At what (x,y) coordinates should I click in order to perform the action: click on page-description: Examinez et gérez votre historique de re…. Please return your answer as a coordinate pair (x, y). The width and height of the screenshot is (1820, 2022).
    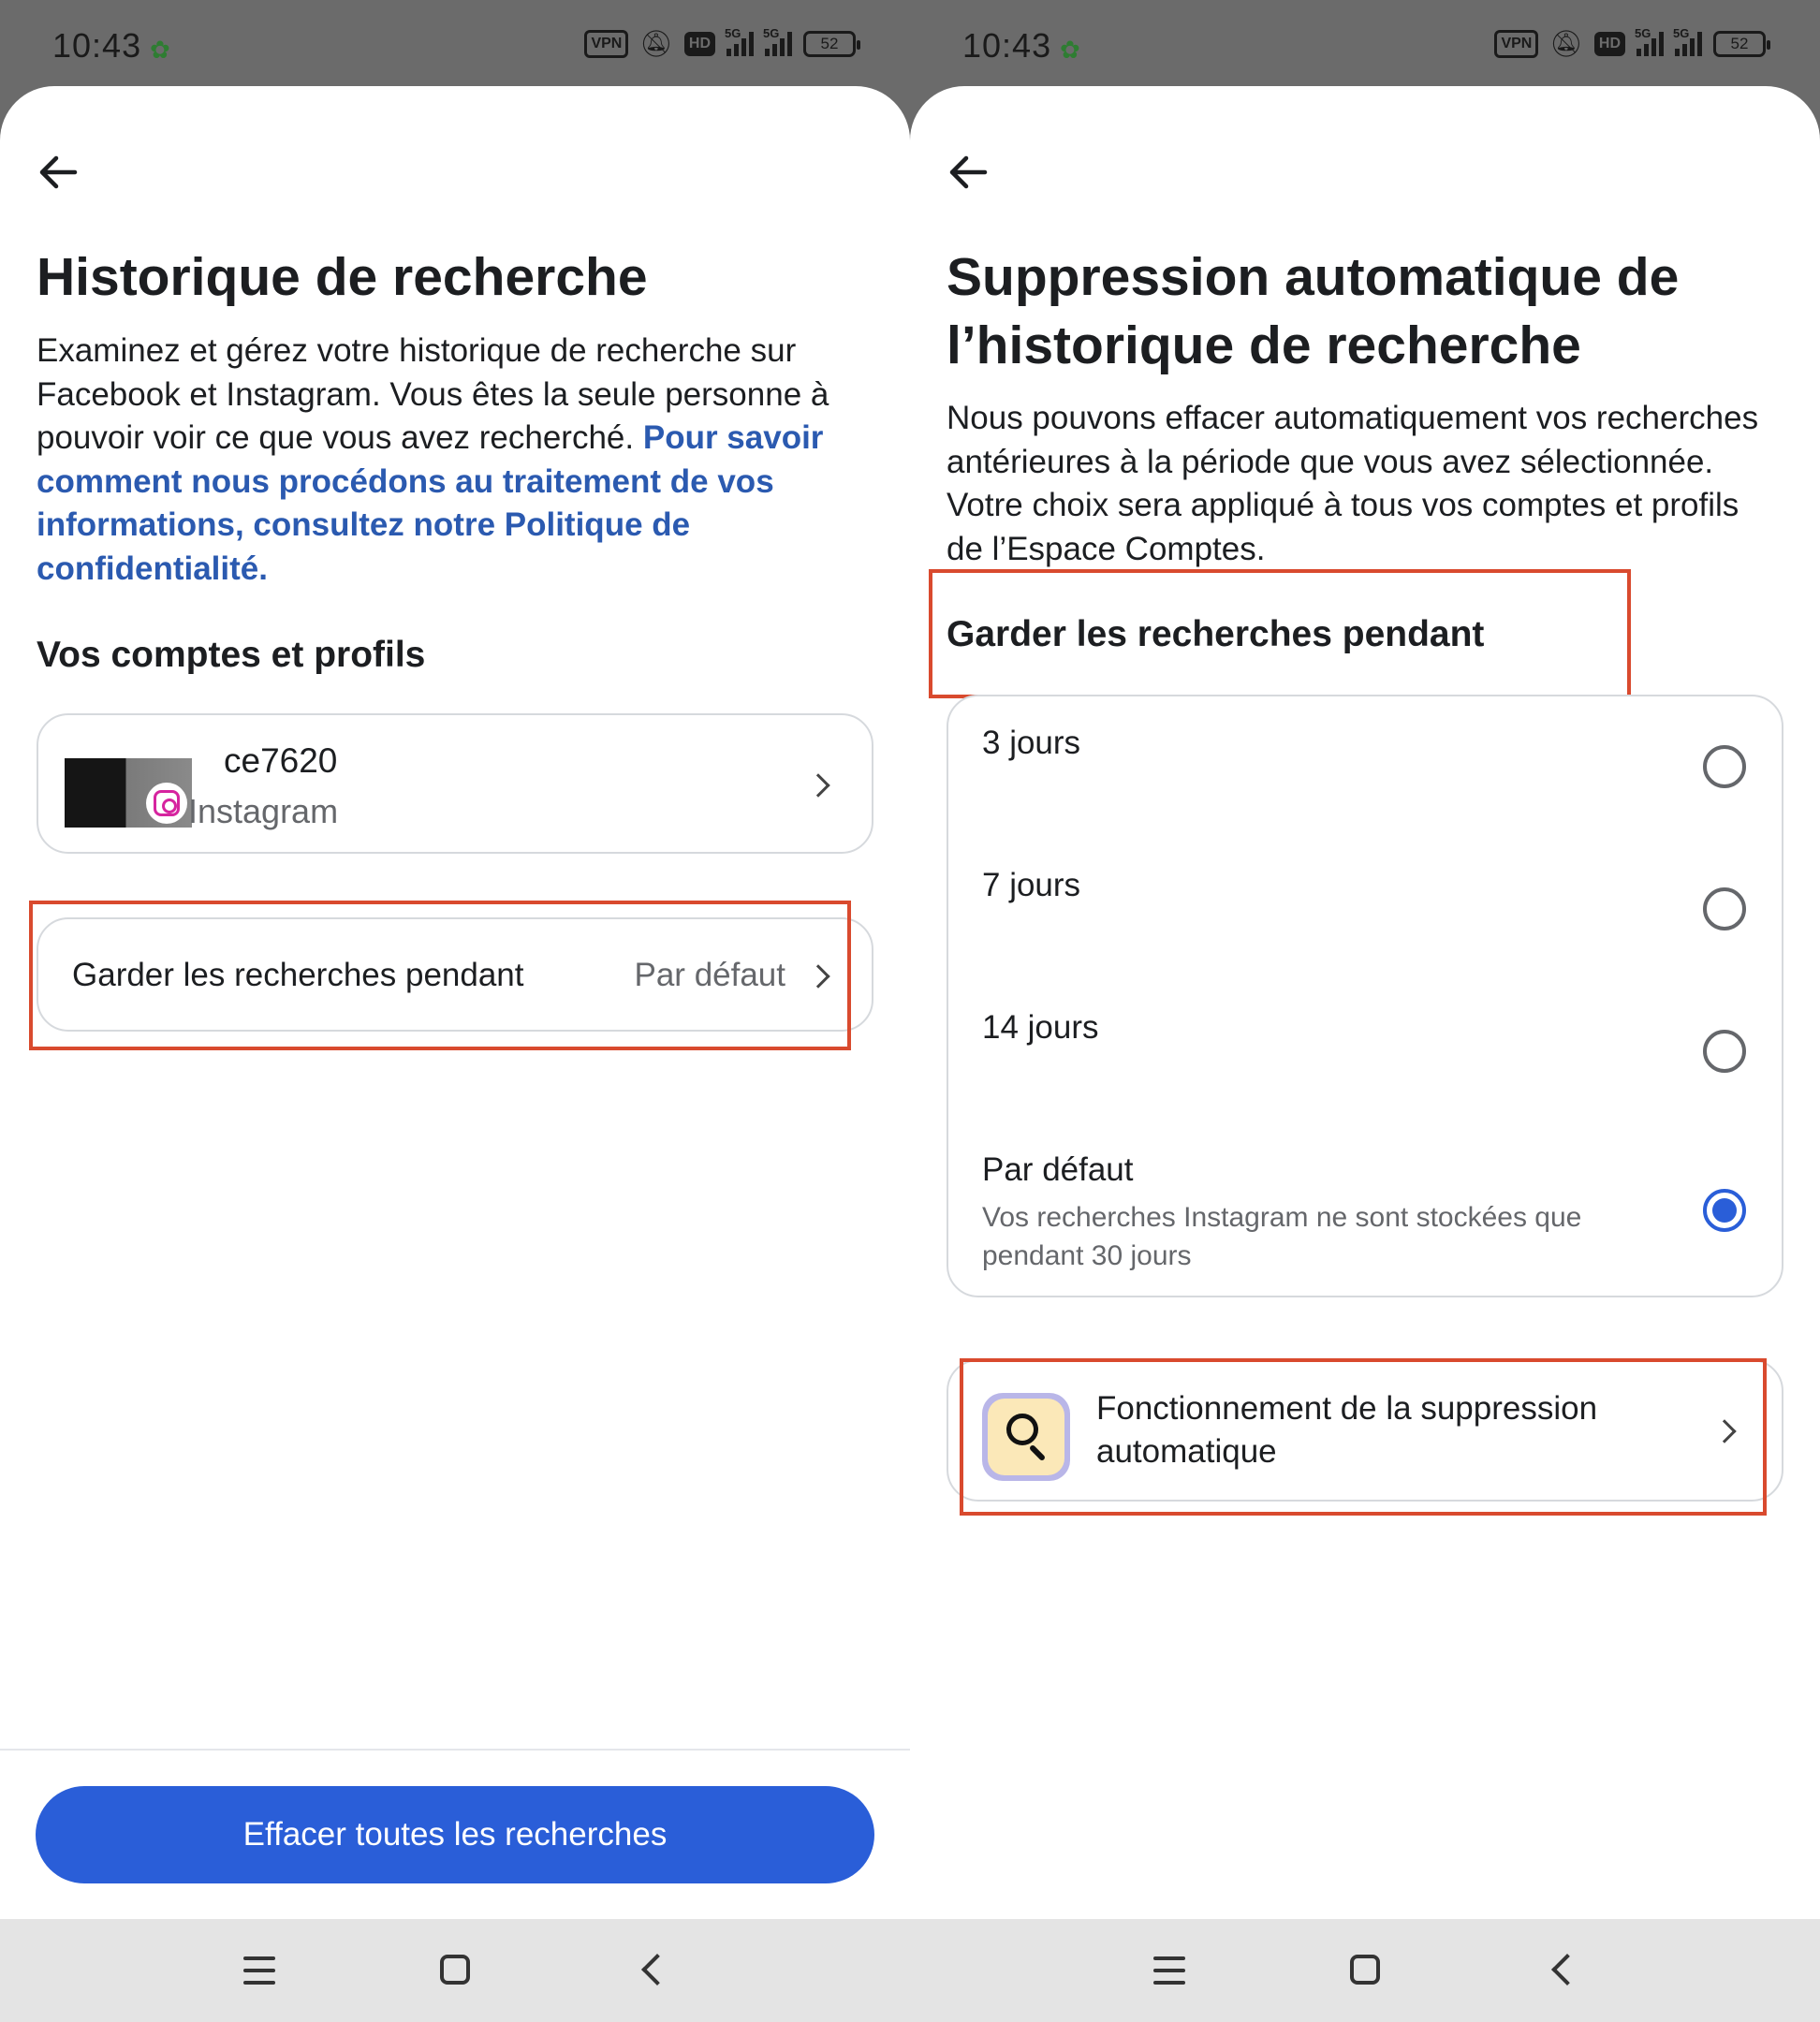
    Looking at the image, I should click on (448, 460).